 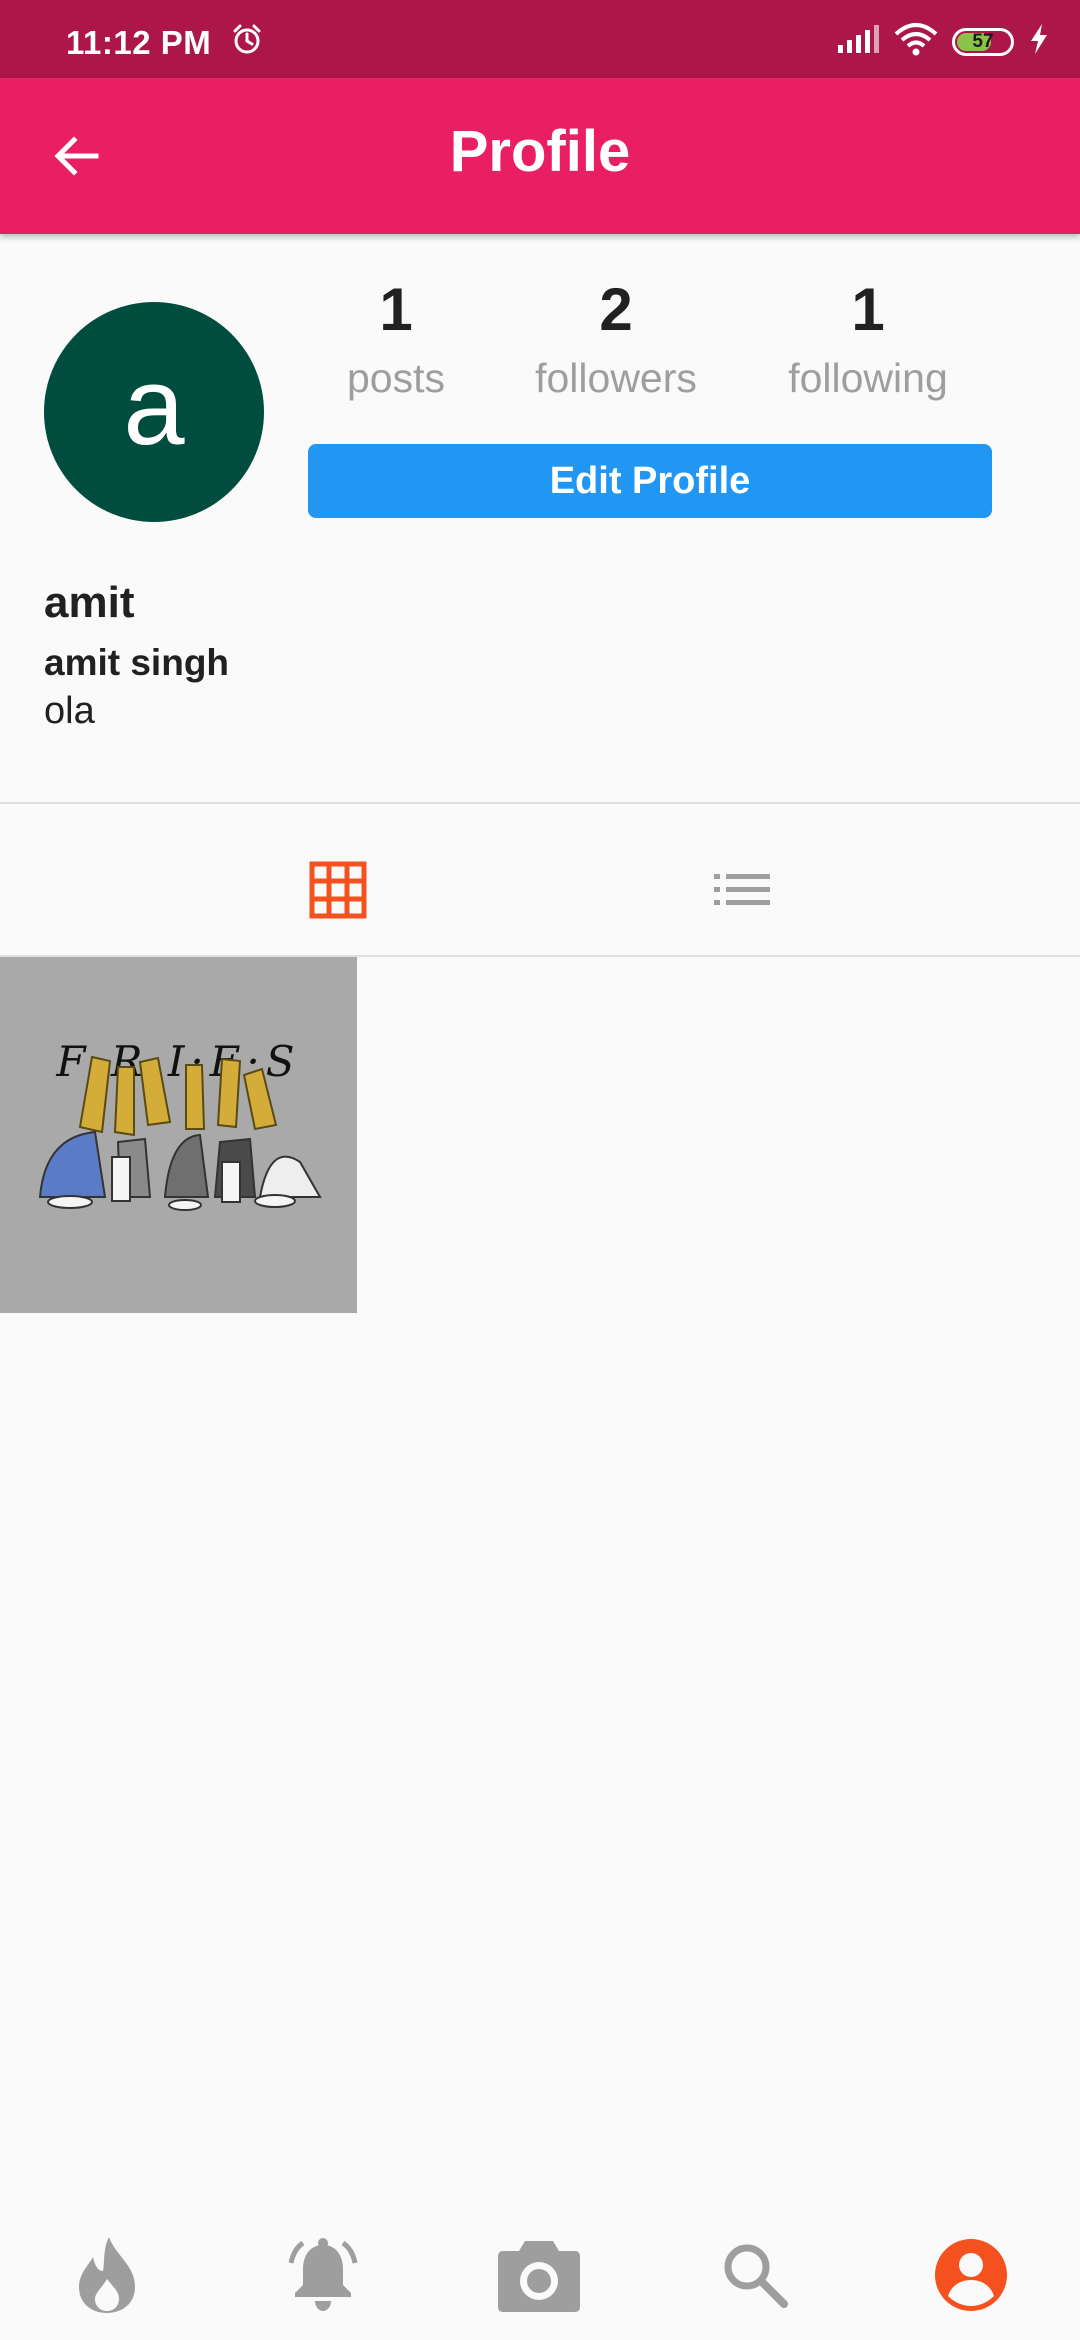 I want to click on camera-icon, so click(x=539, y=2276).